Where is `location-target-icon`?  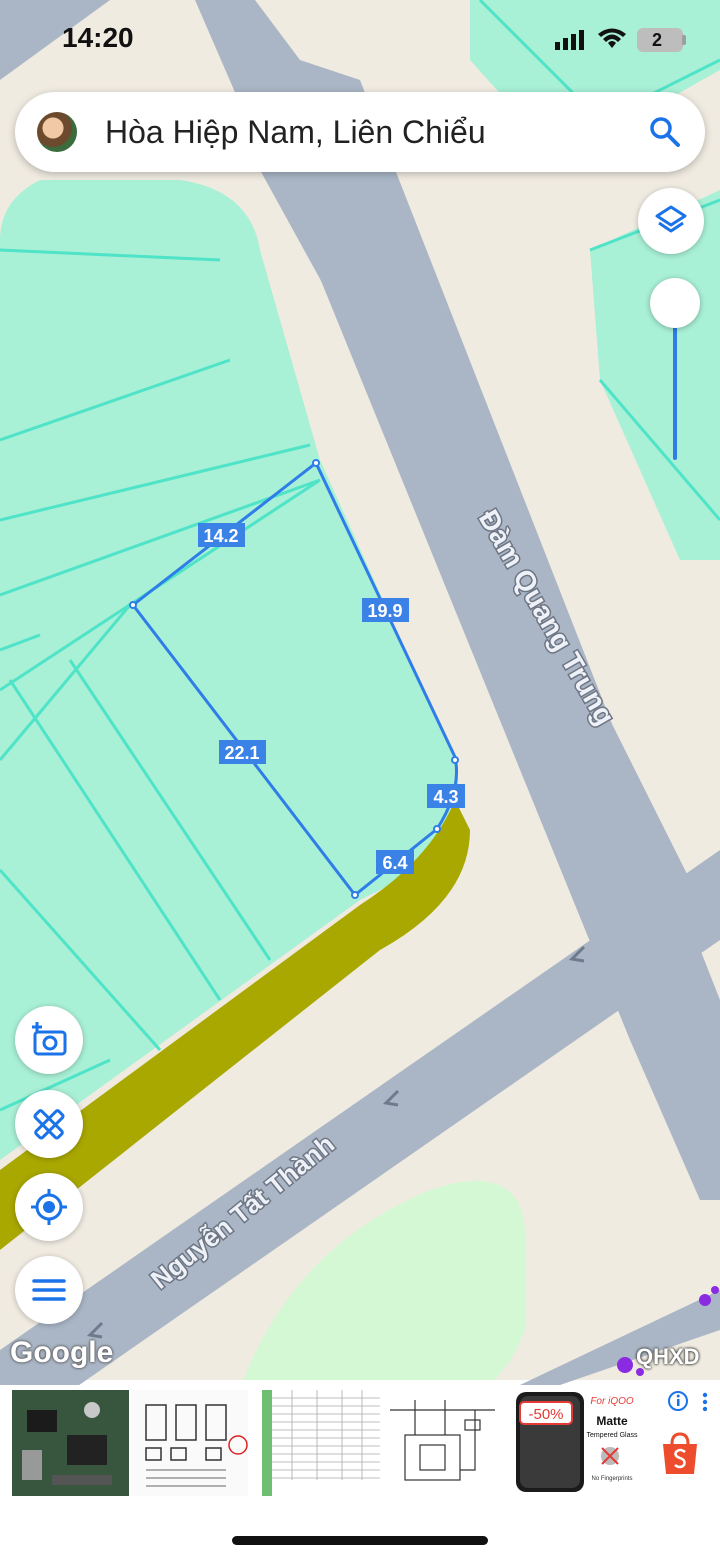
location-target-icon is located at coordinates (49, 1207).